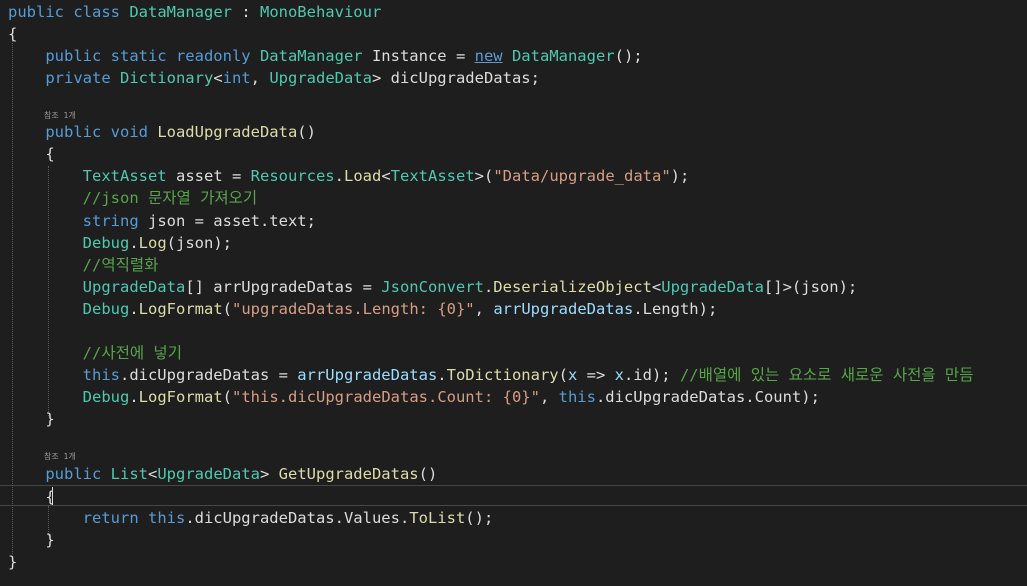 This screenshot has width=1027, height=586. I want to click on code-token: JsonConvert, so click(432, 287).